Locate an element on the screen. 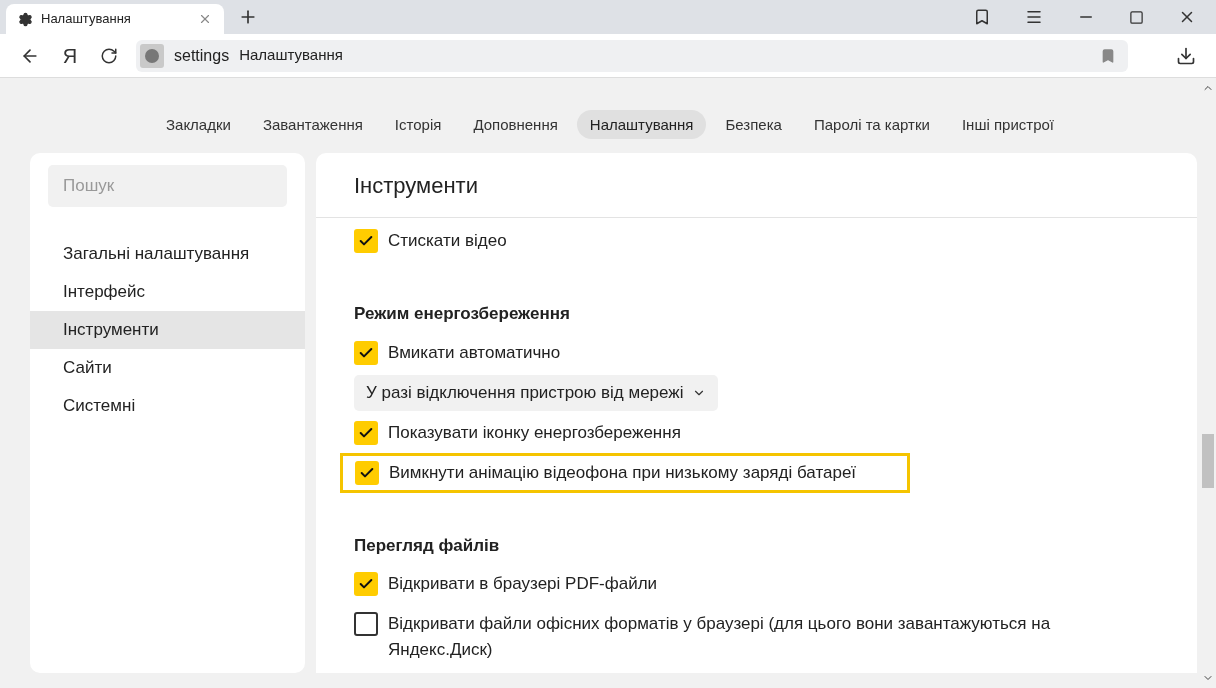 Image resolution: width=1216 pixels, height=688 pixels. checkbox-label: Стискати відео is located at coordinates (447, 241).